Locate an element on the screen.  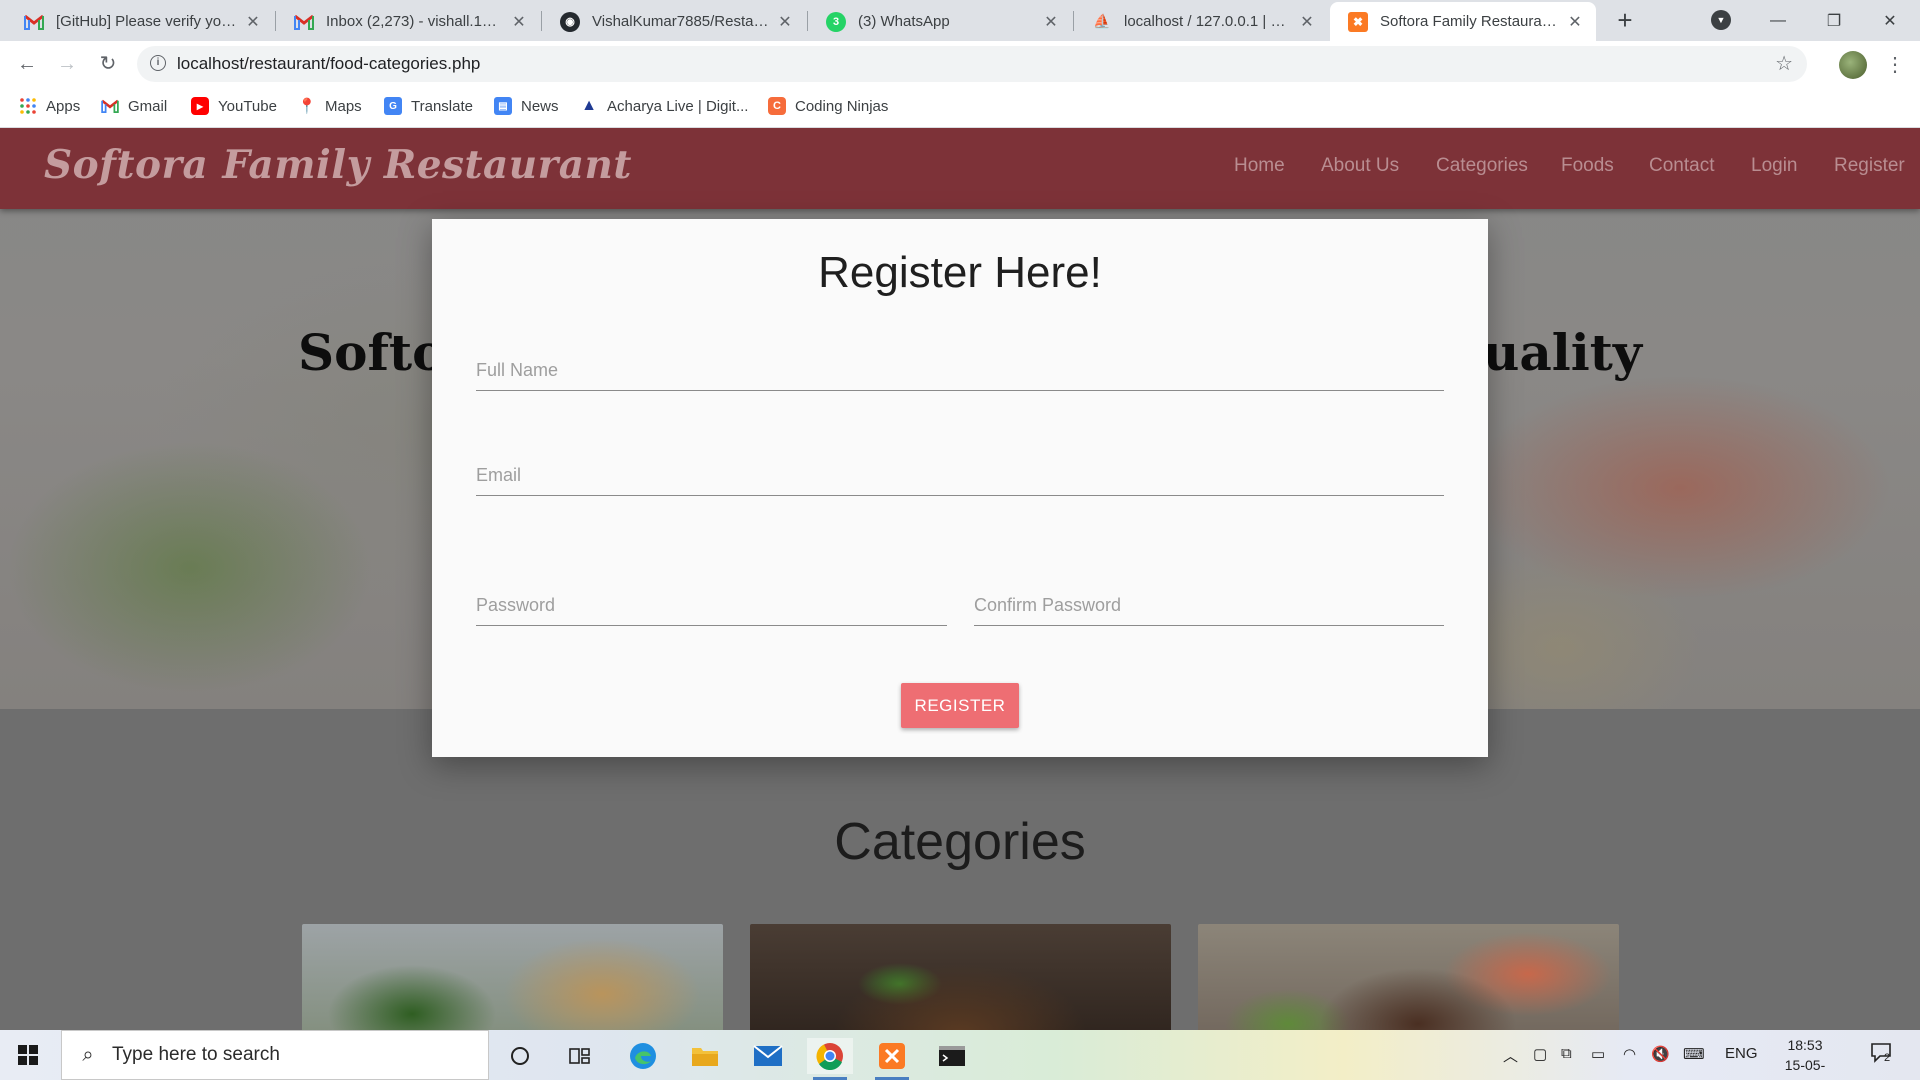
phpmyadmin-icon: ⛵ is located at coordinates (1102, 21).